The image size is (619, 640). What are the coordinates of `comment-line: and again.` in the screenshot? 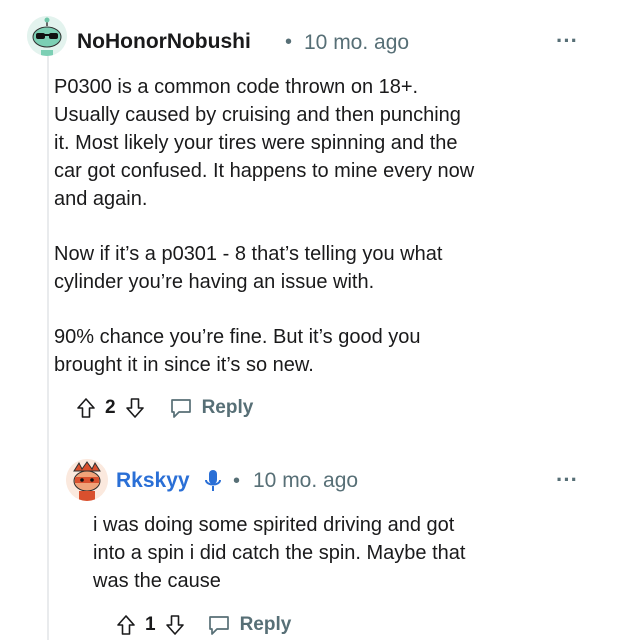 It's located at (101, 199).